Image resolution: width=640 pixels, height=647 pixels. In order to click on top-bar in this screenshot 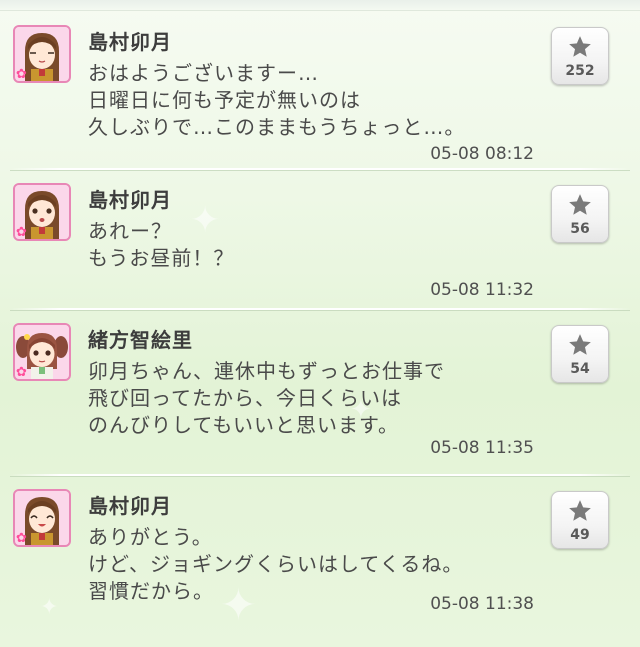, I will do `click(320, 5)`.